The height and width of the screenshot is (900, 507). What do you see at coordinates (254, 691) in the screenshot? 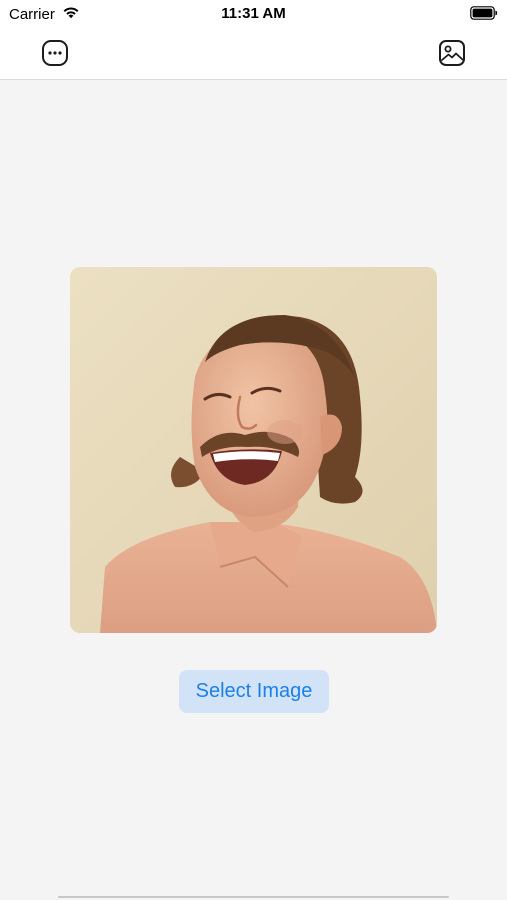
I see `select-image-button: Select Image` at bounding box center [254, 691].